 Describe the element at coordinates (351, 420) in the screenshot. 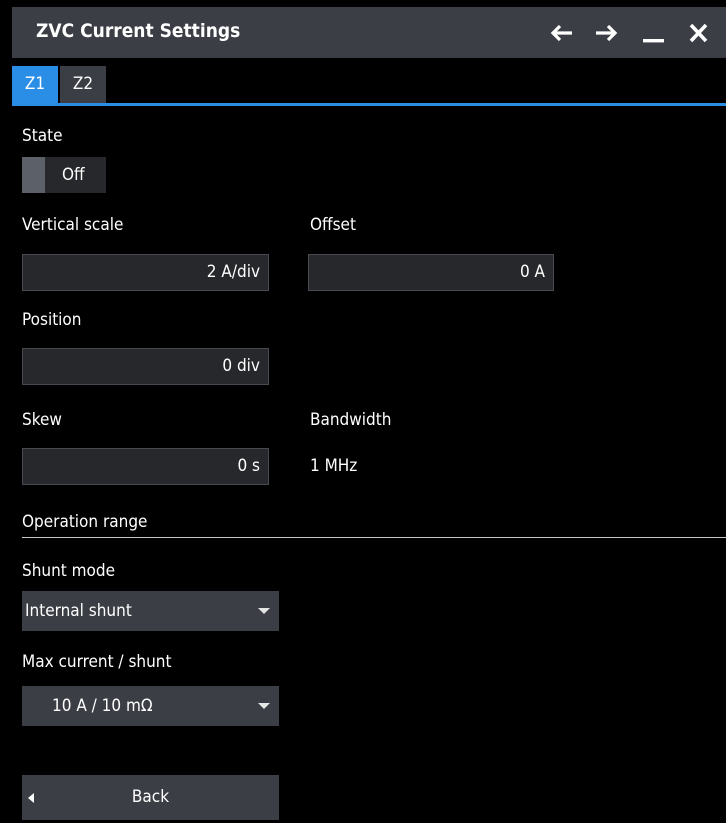

I see `bandwidth-label: Bandwidth` at that location.